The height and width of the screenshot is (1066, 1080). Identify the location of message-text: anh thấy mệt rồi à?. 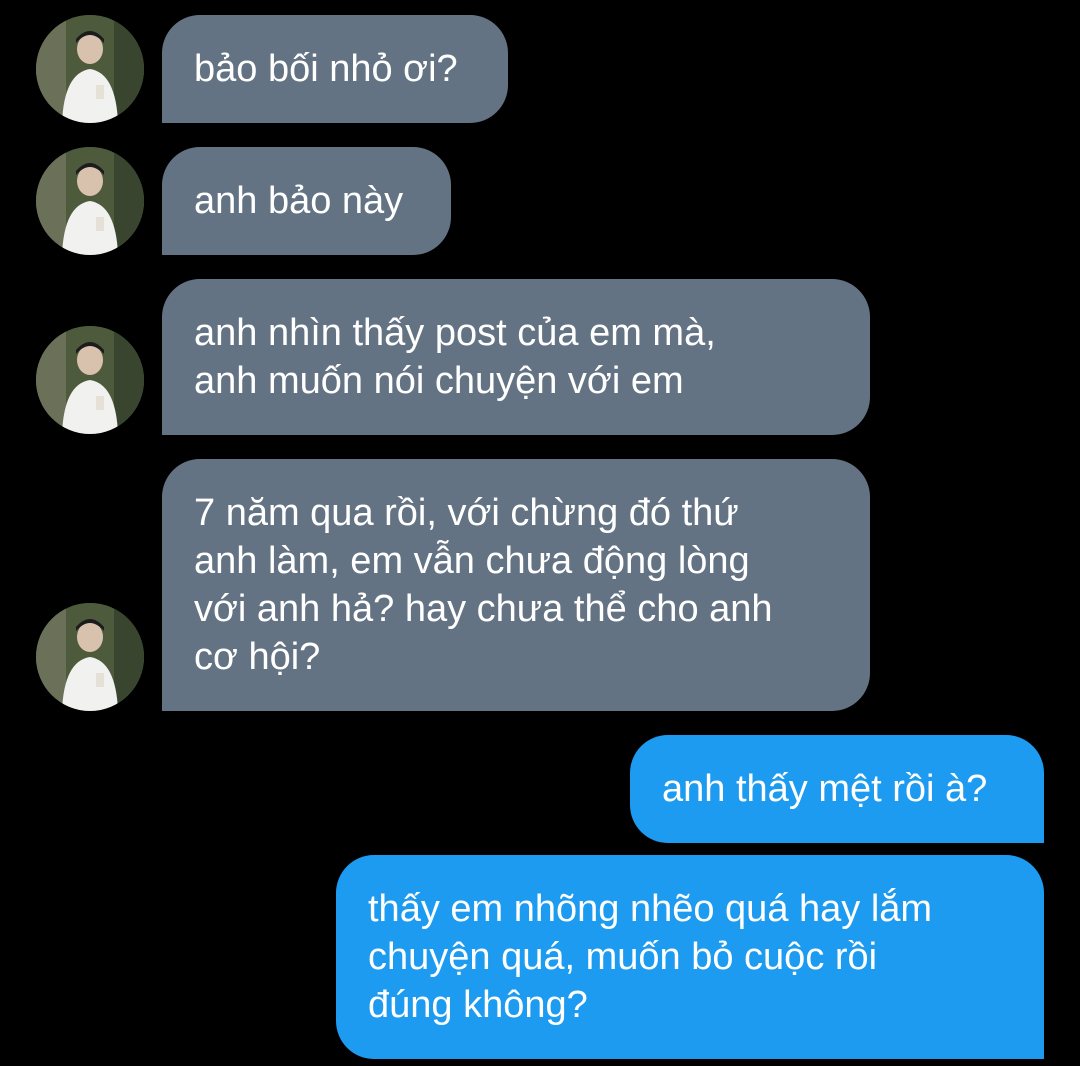
(825, 789).